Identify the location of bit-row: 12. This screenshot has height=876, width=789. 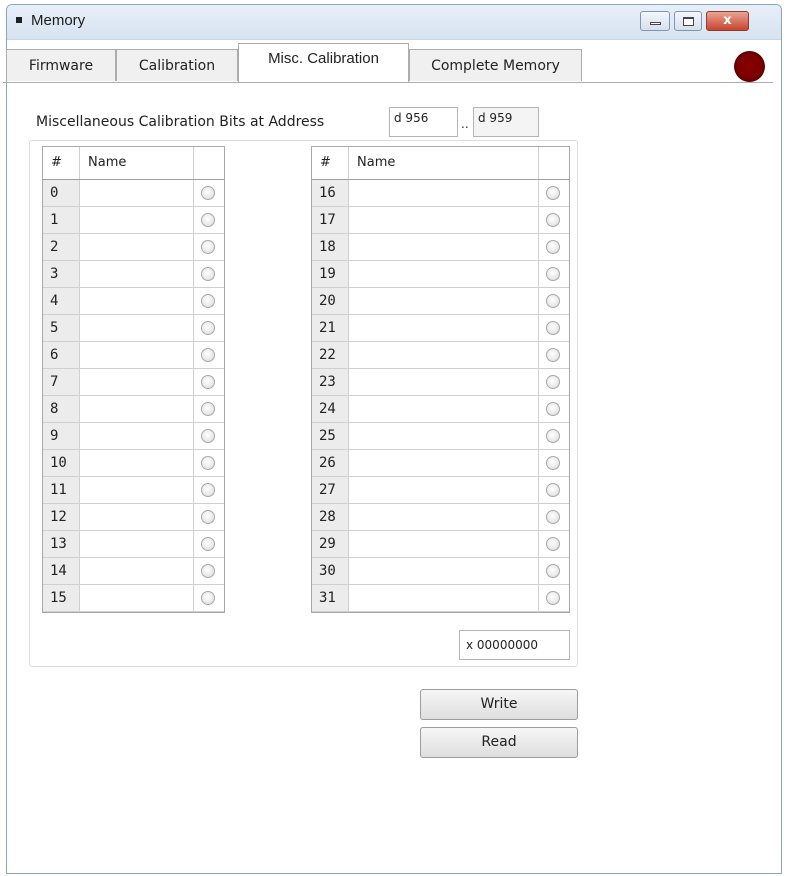
(133, 517).